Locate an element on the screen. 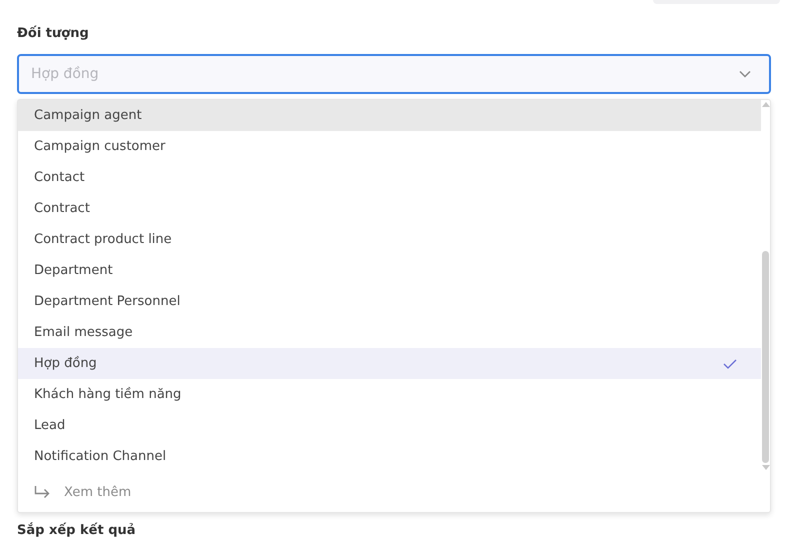 The width and height of the screenshot is (788, 548). dropdown-option: Notification Channel is located at coordinates (389, 456).